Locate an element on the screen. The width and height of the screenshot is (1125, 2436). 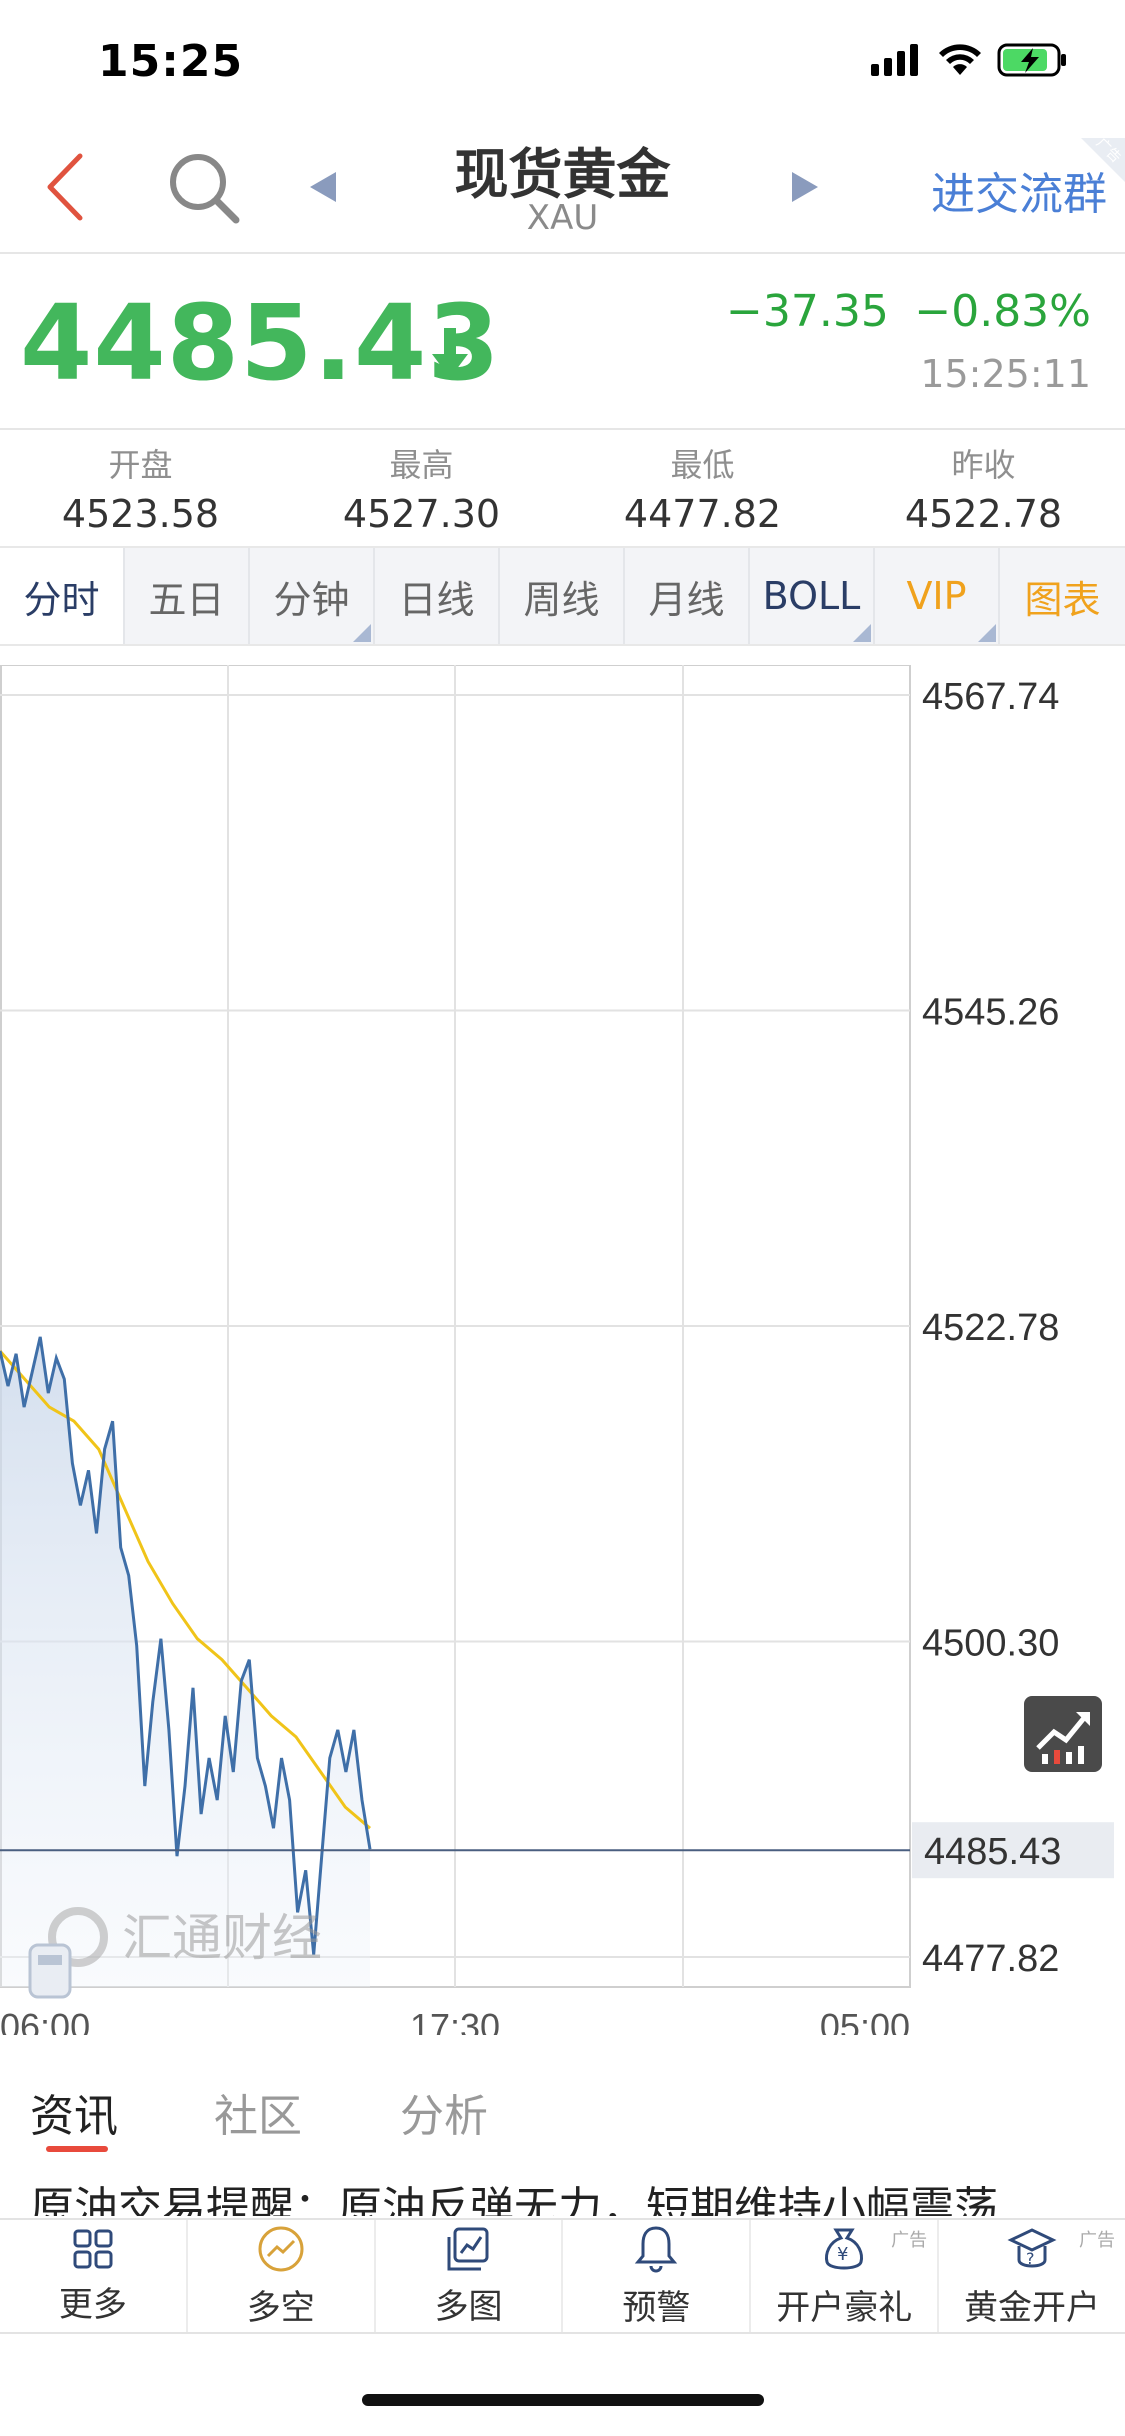
tab-label: 分钟 is located at coordinates (311, 599).